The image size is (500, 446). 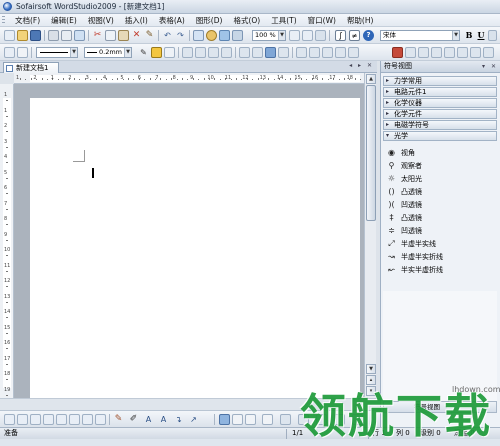 I want to click on border-icon, so click(x=301, y=52).